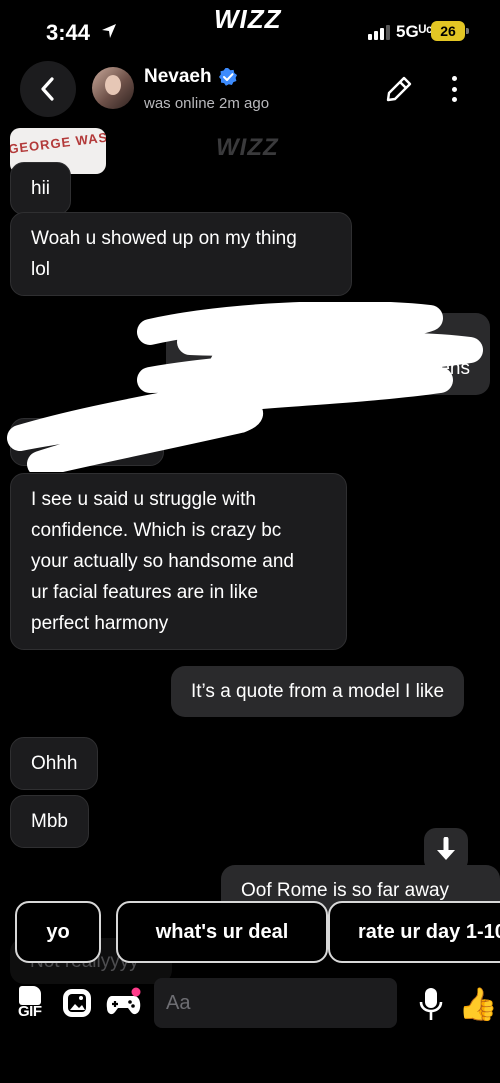  I want to click on pencil-icon, so click(399, 89).